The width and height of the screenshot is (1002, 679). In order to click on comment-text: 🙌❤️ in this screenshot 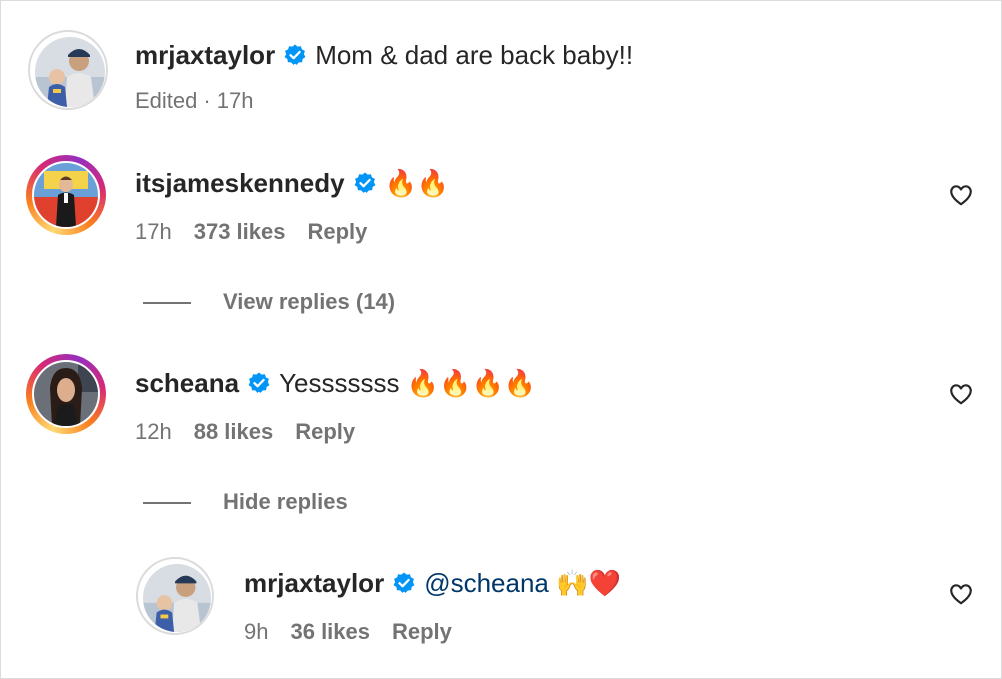, I will do `click(588, 583)`.